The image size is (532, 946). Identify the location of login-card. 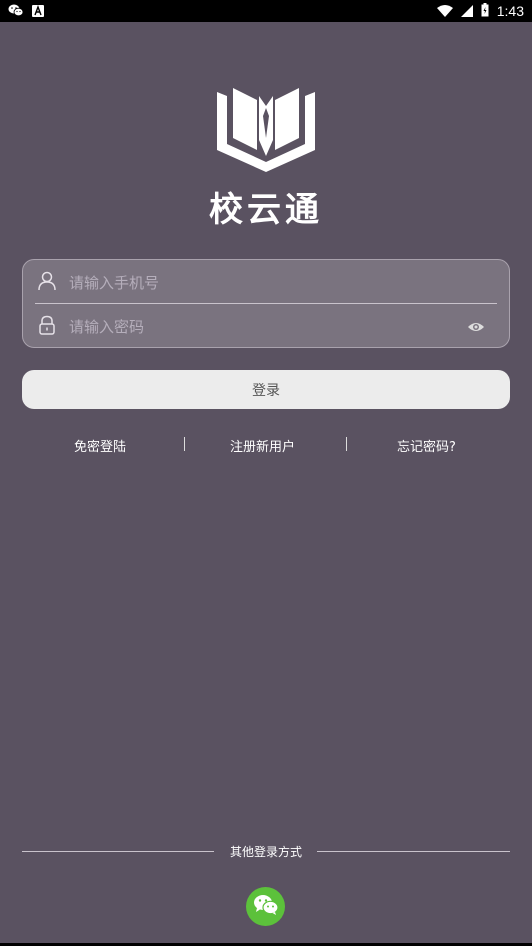
(266, 303).